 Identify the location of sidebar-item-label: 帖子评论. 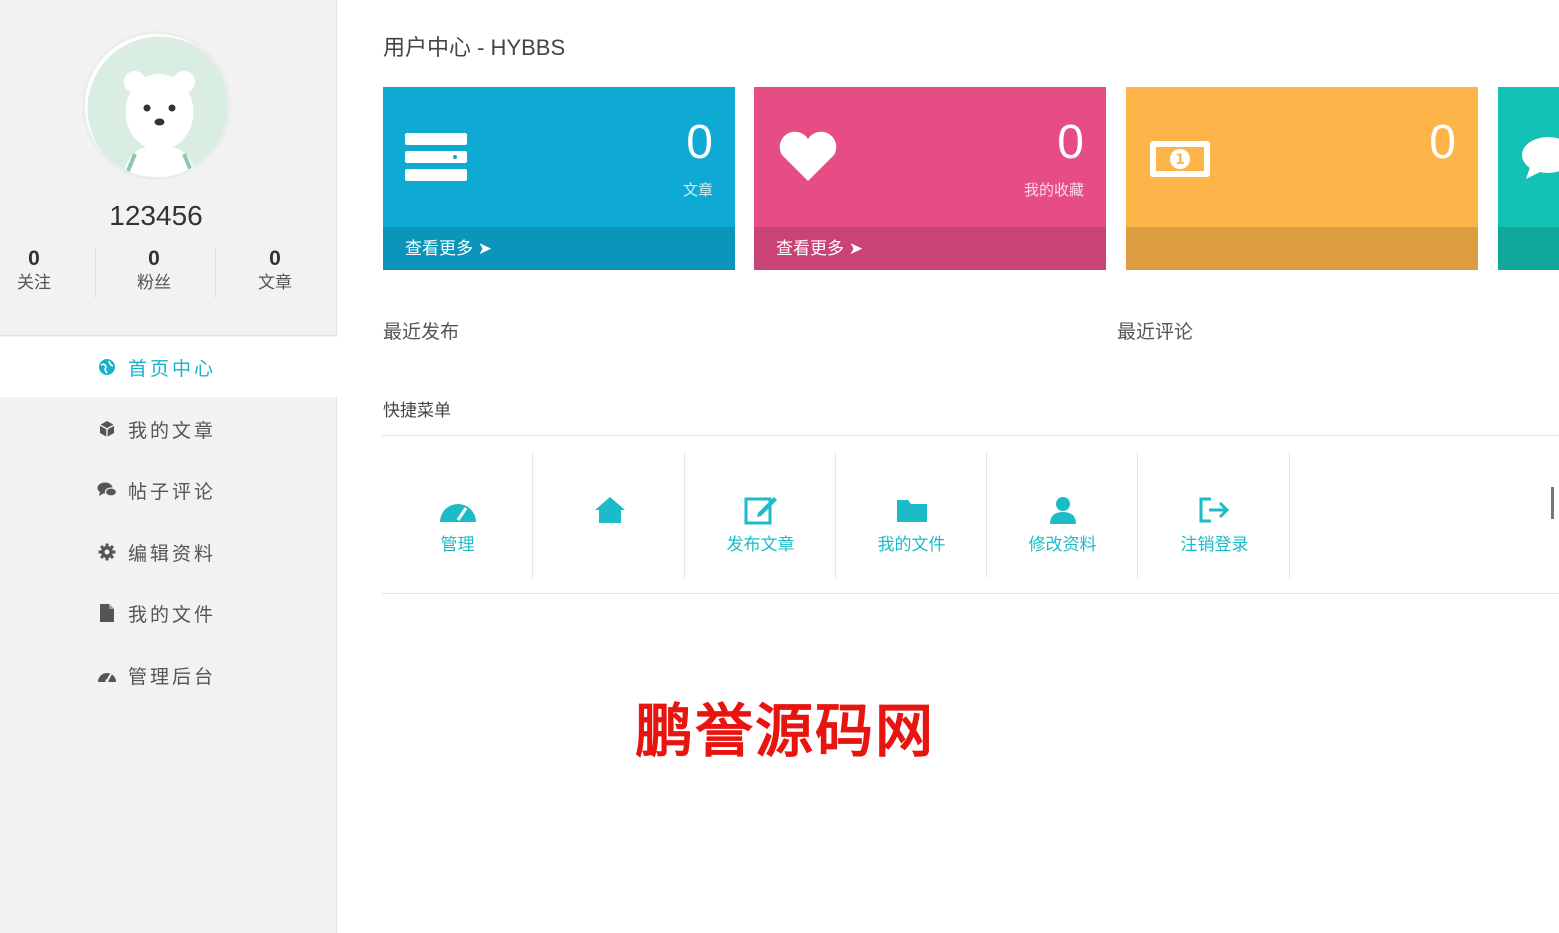
(172, 492).